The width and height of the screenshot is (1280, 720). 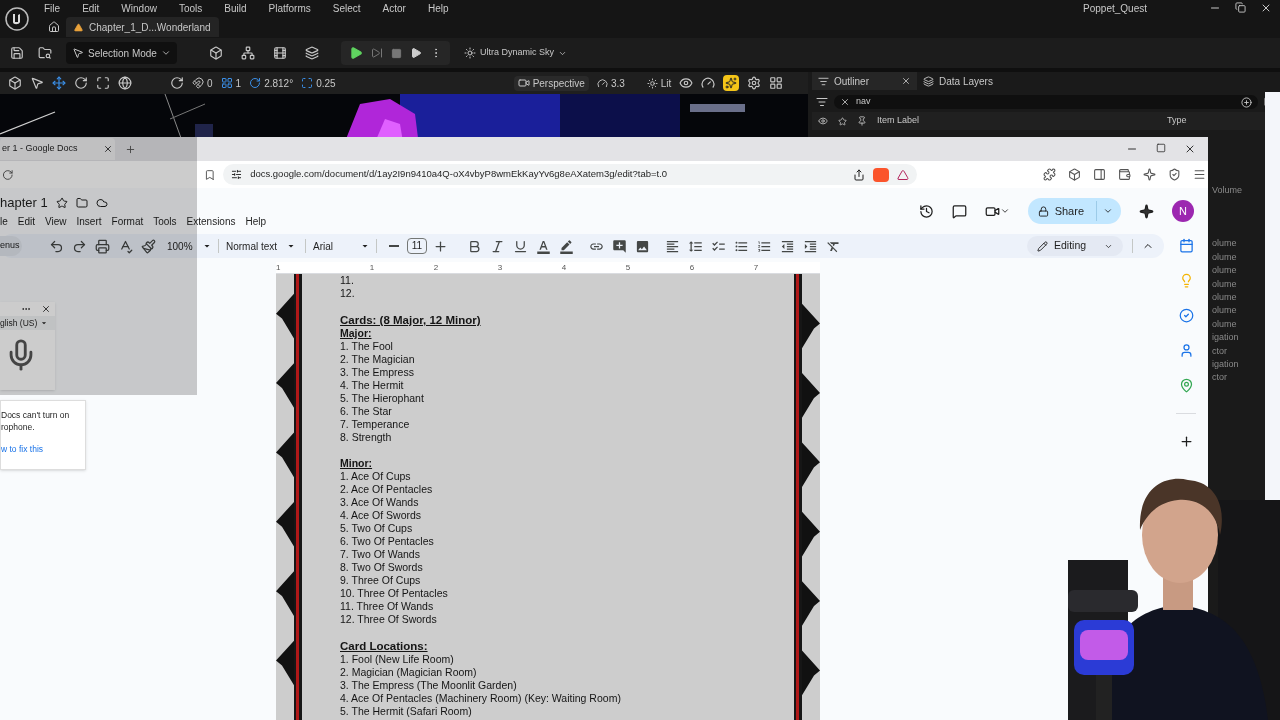 What do you see at coordinates (823, 81) in the screenshot?
I see `list-icon` at bounding box center [823, 81].